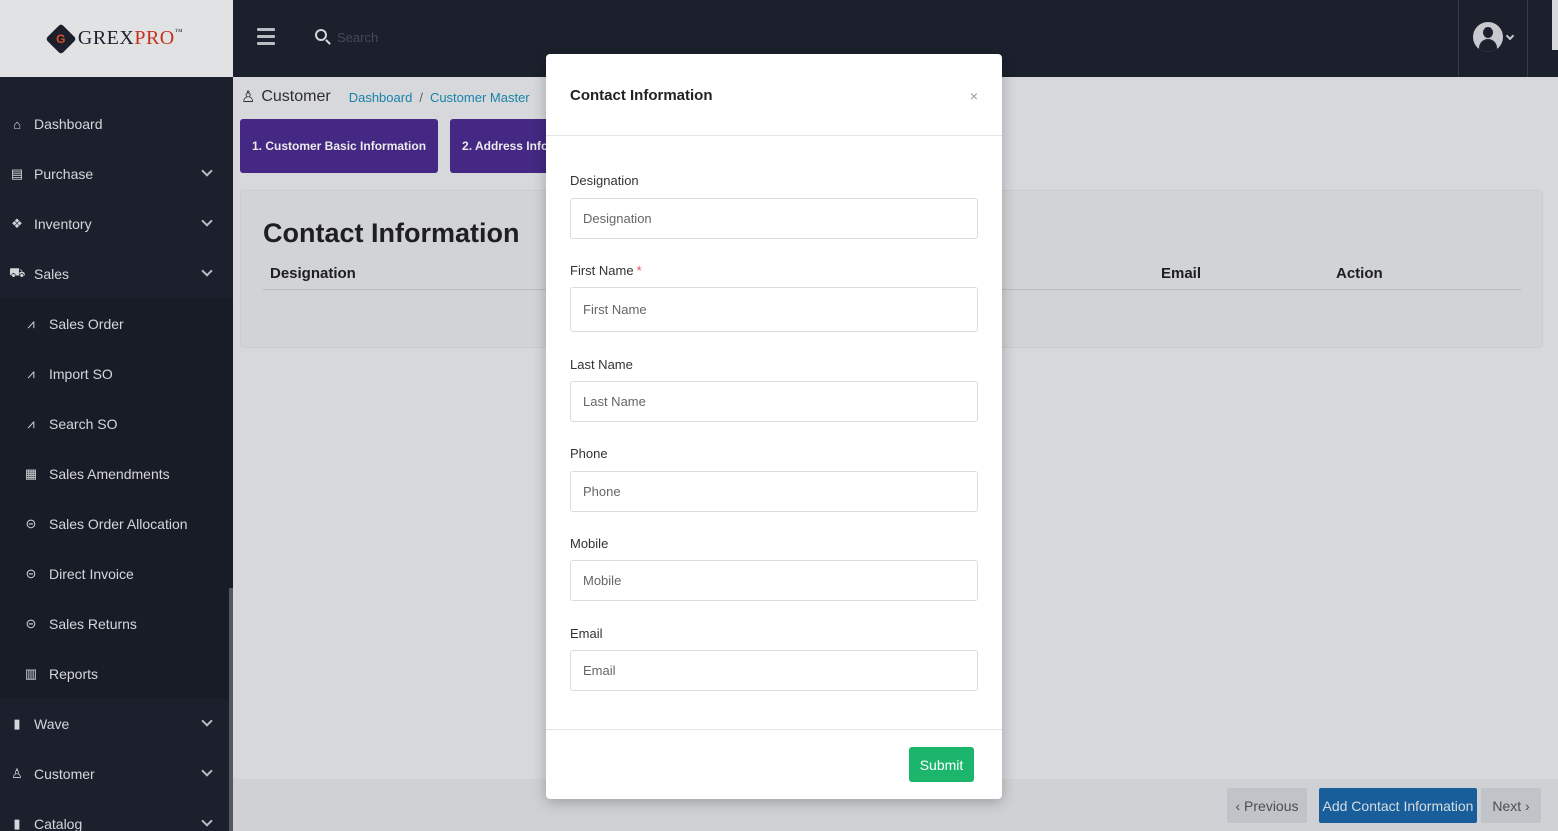  Describe the element at coordinates (774, 95) in the screenshot. I see `modal-header: Contact Information ×` at that location.